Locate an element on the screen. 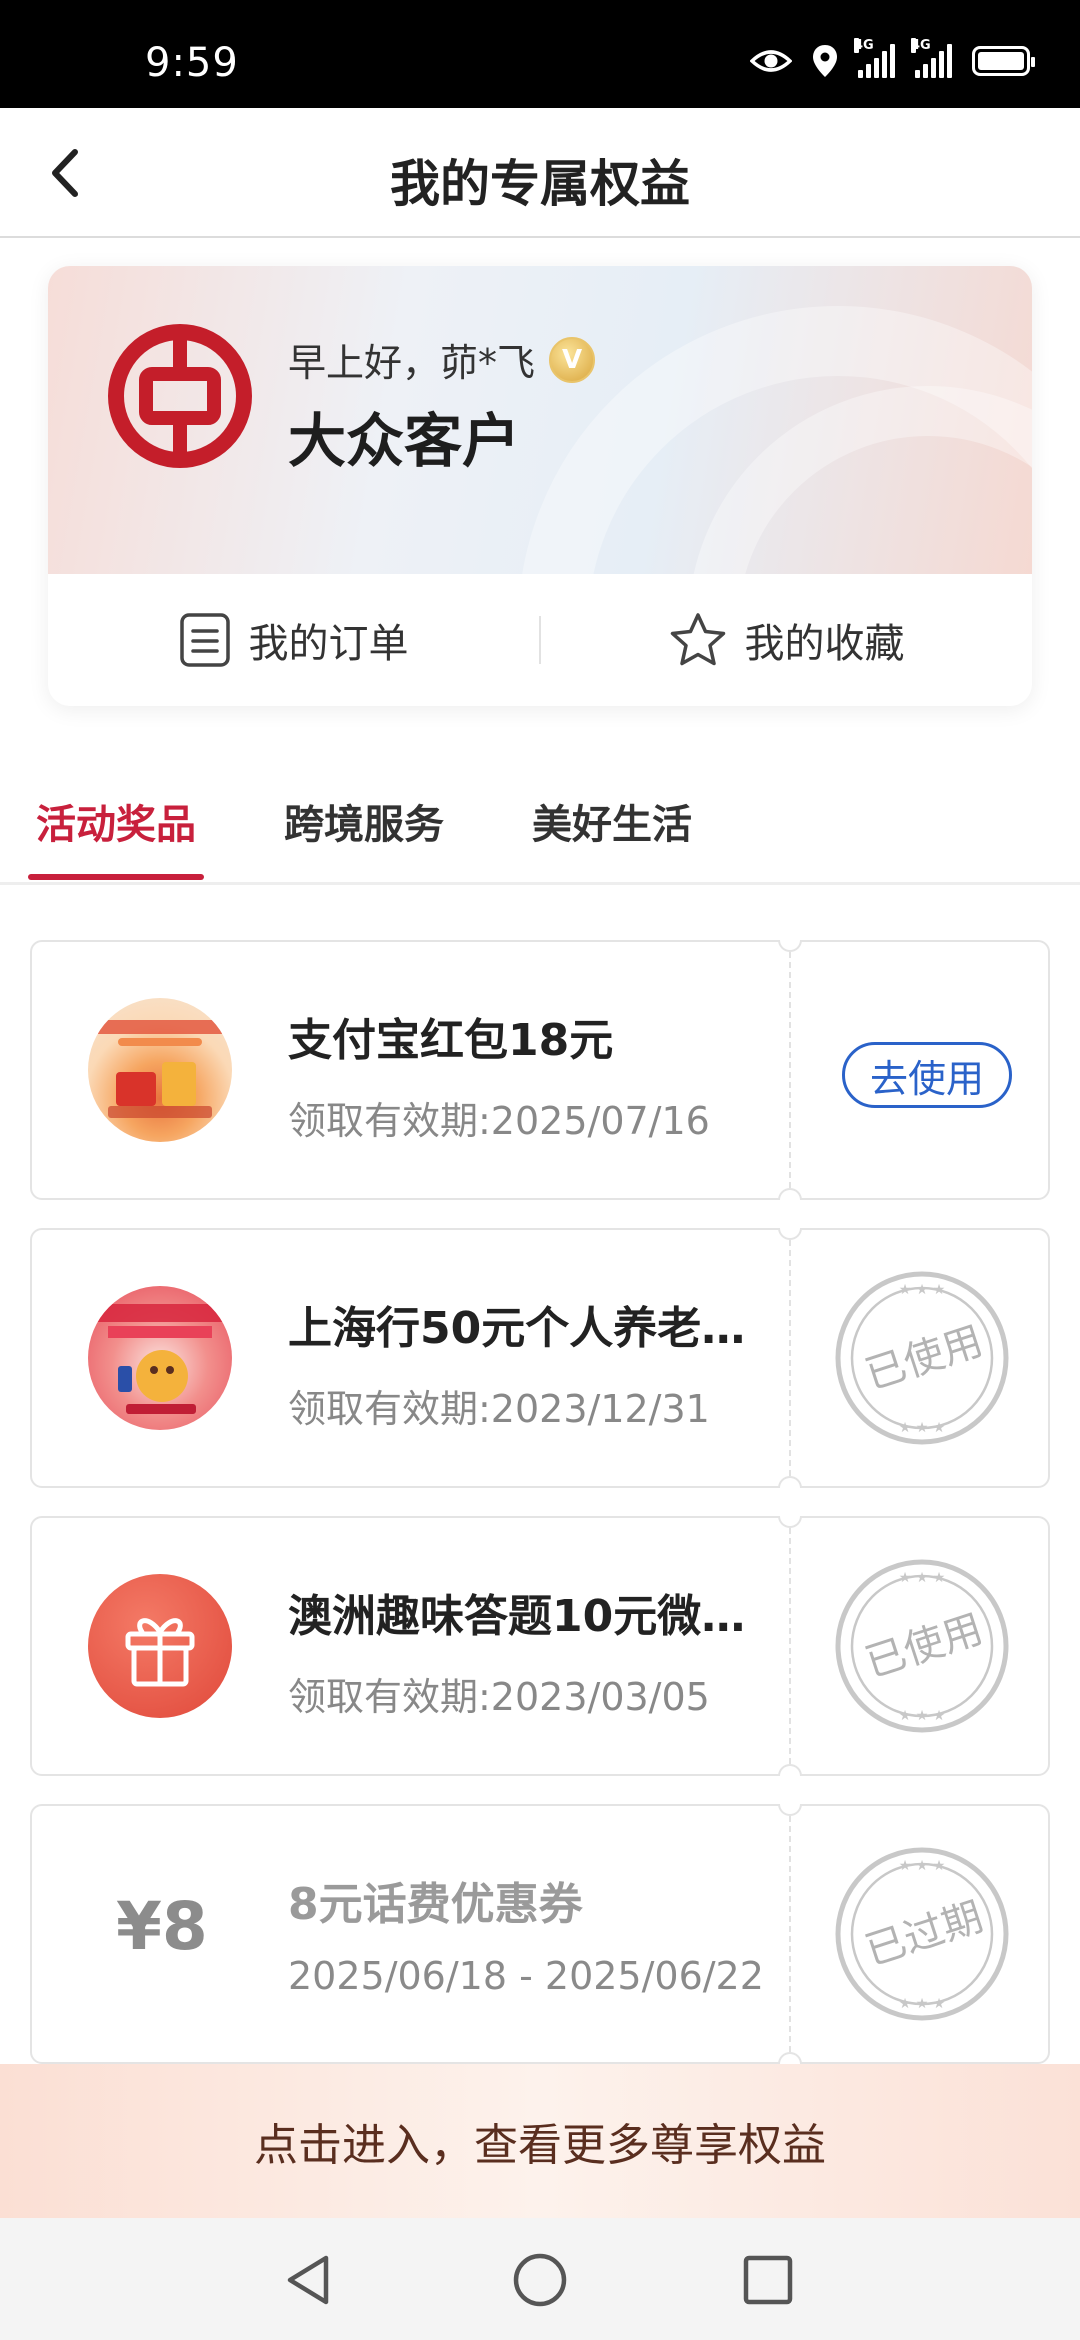 The image size is (1080, 2340). gift-icon is located at coordinates (160, 1652).